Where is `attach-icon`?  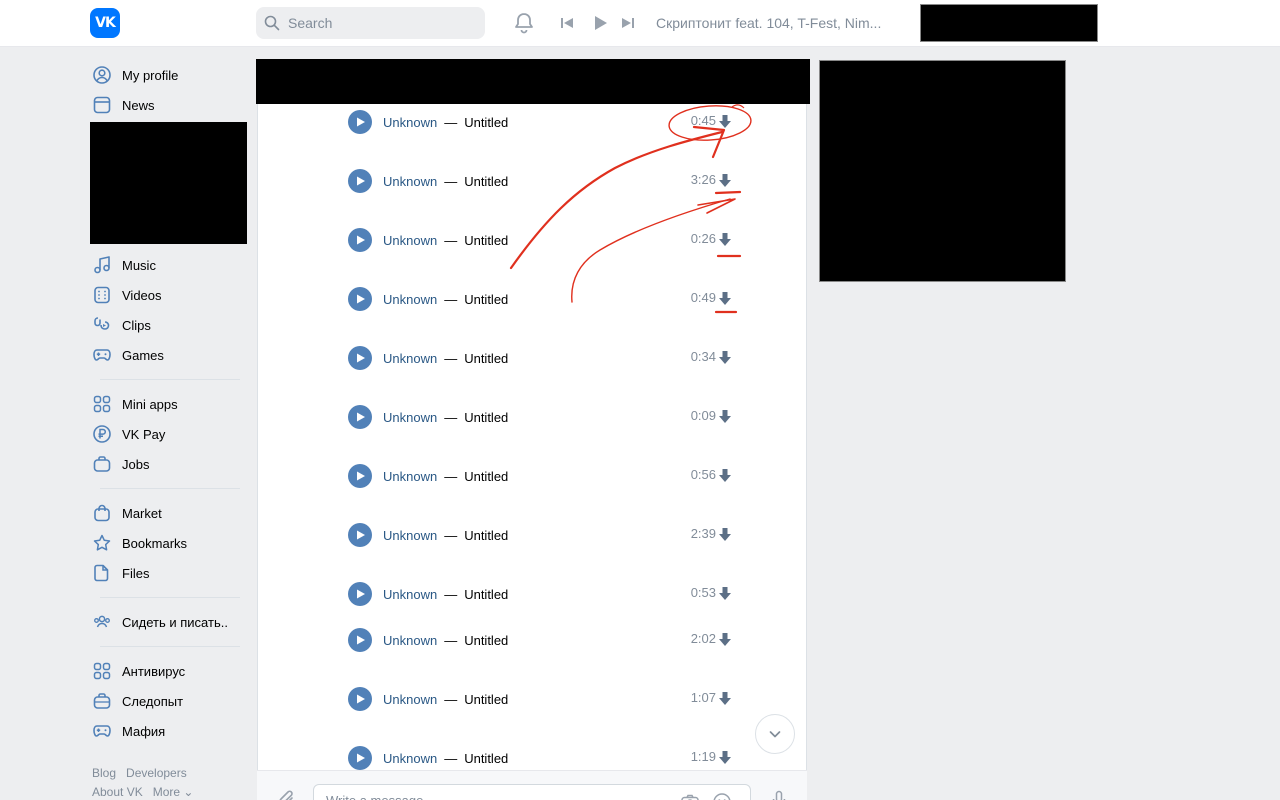 attach-icon is located at coordinates (287, 794).